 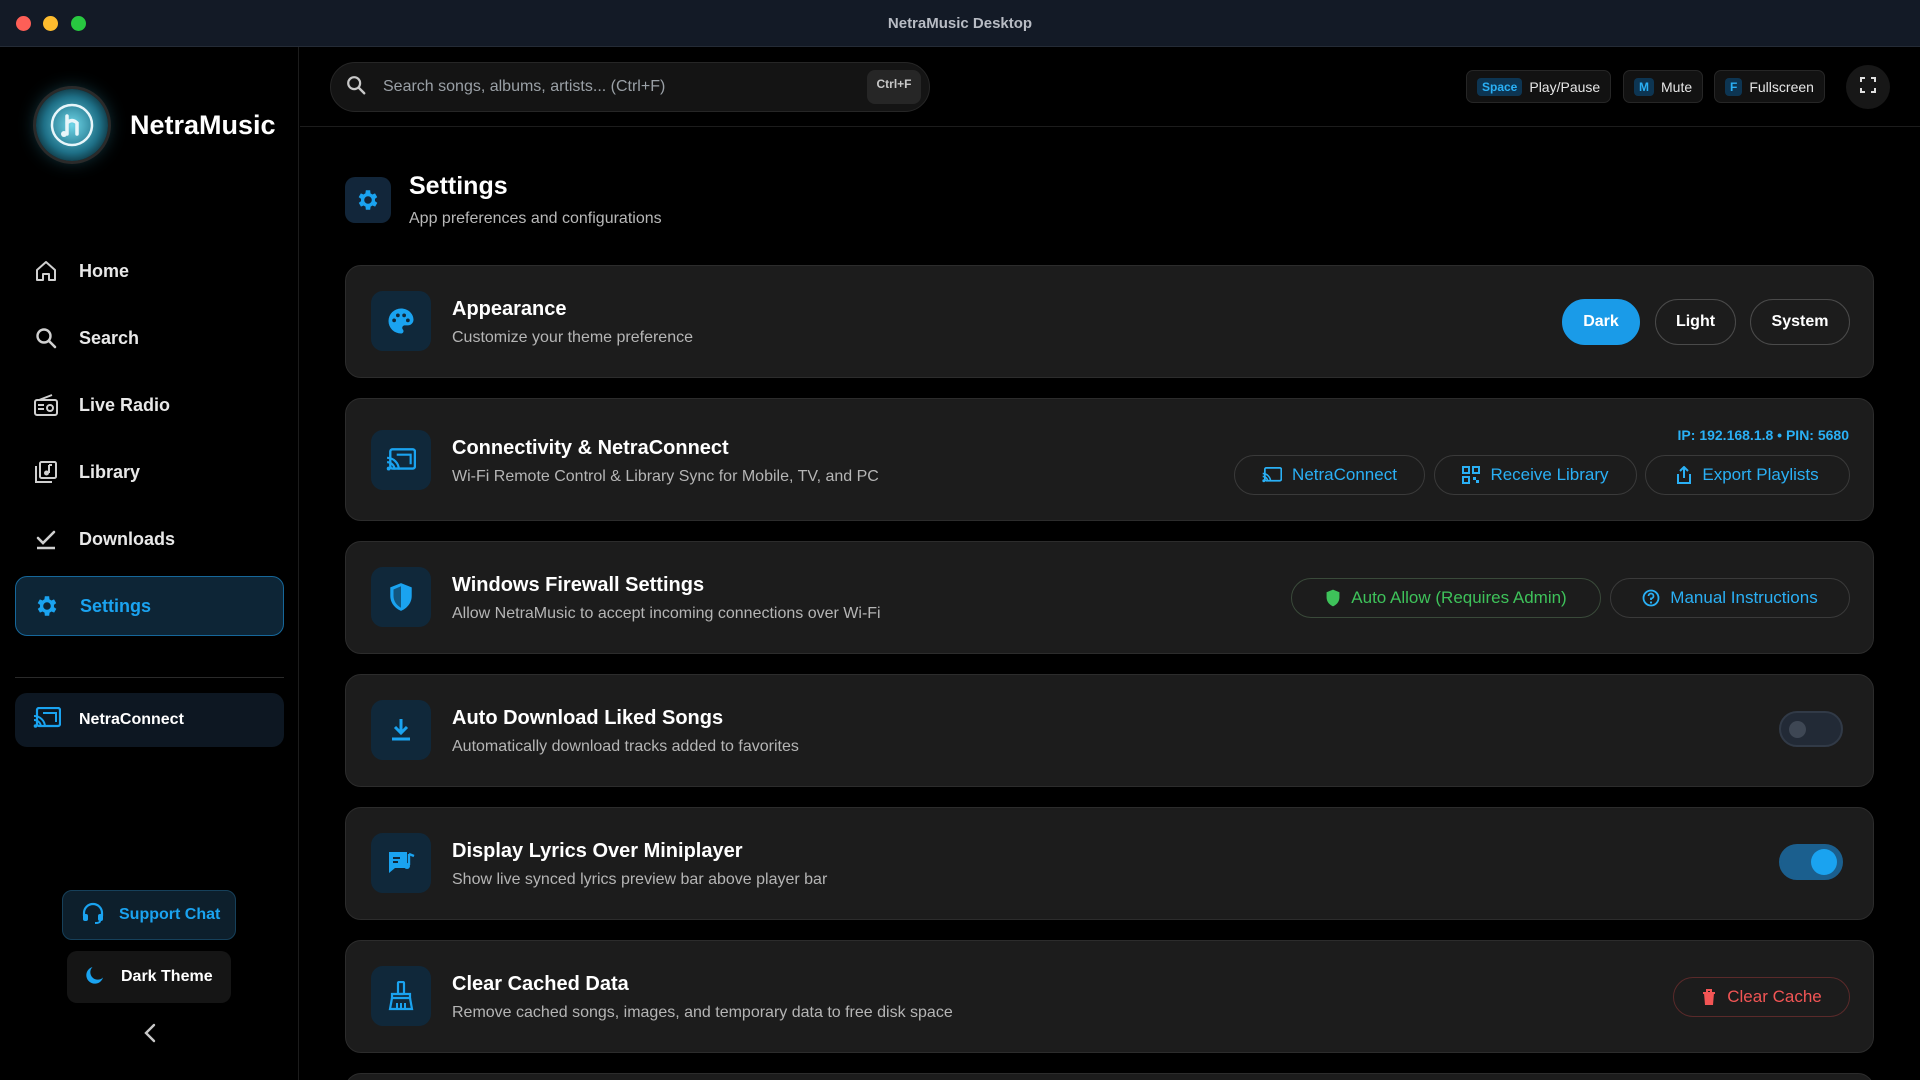 What do you see at coordinates (46, 472) in the screenshot?
I see `library-icon` at bounding box center [46, 472].